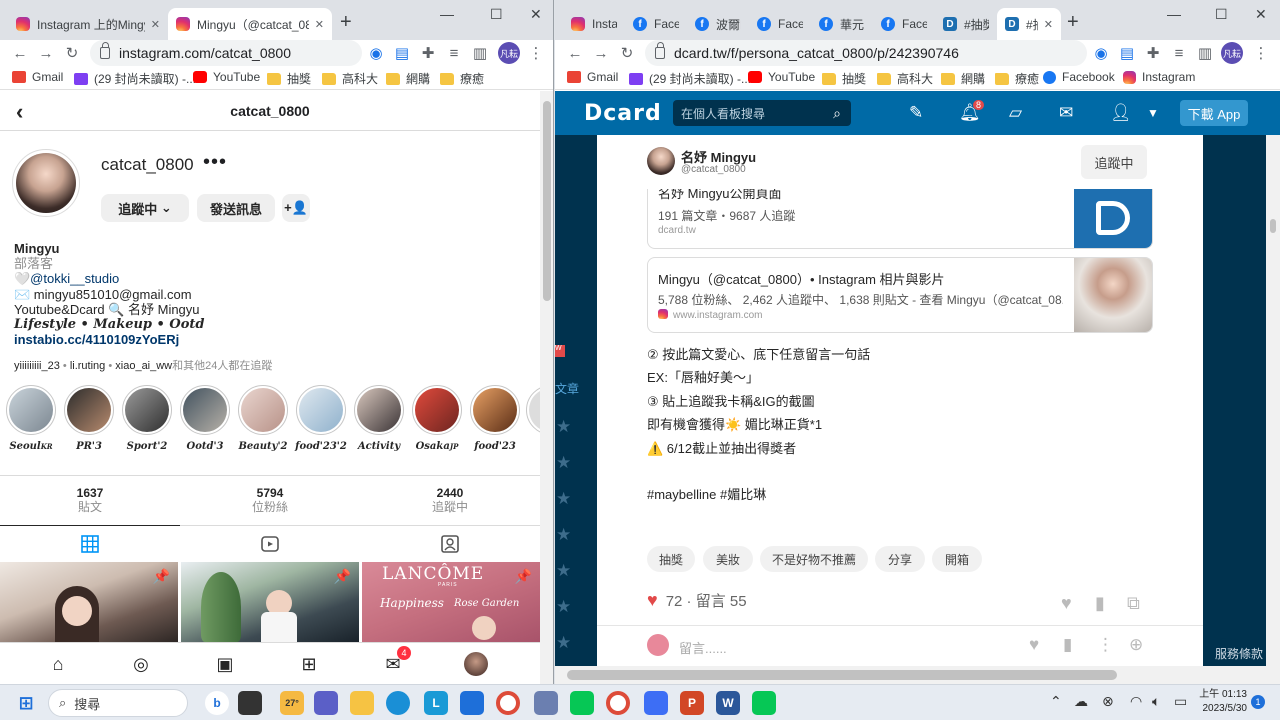  Describe the element at coordinates (1105, 645) in the screenshot. I see `more-icon: ⋮` at that location.